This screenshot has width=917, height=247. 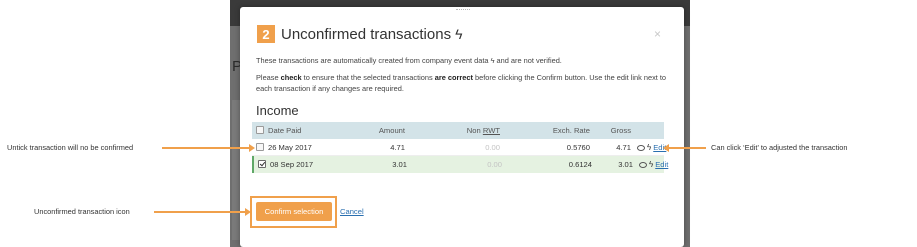 What do you see at coordinates (460, 164) in the screenshot?
I see `table-row: 08 Sep 2017 3.01 0.00 0.6124 3.01 ϟ Edit` at bounding box center [460, 164].